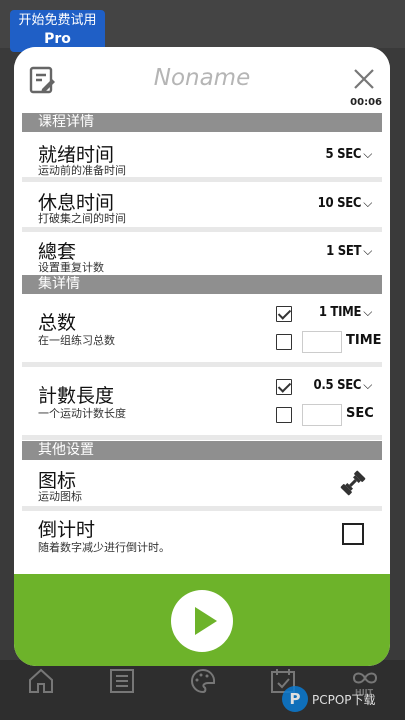 The image size is (405, 720). Describe the element at coordinates (82, 218) in the screenshot. I see `rest-time-sub: 打破集之间的时间` at that location.